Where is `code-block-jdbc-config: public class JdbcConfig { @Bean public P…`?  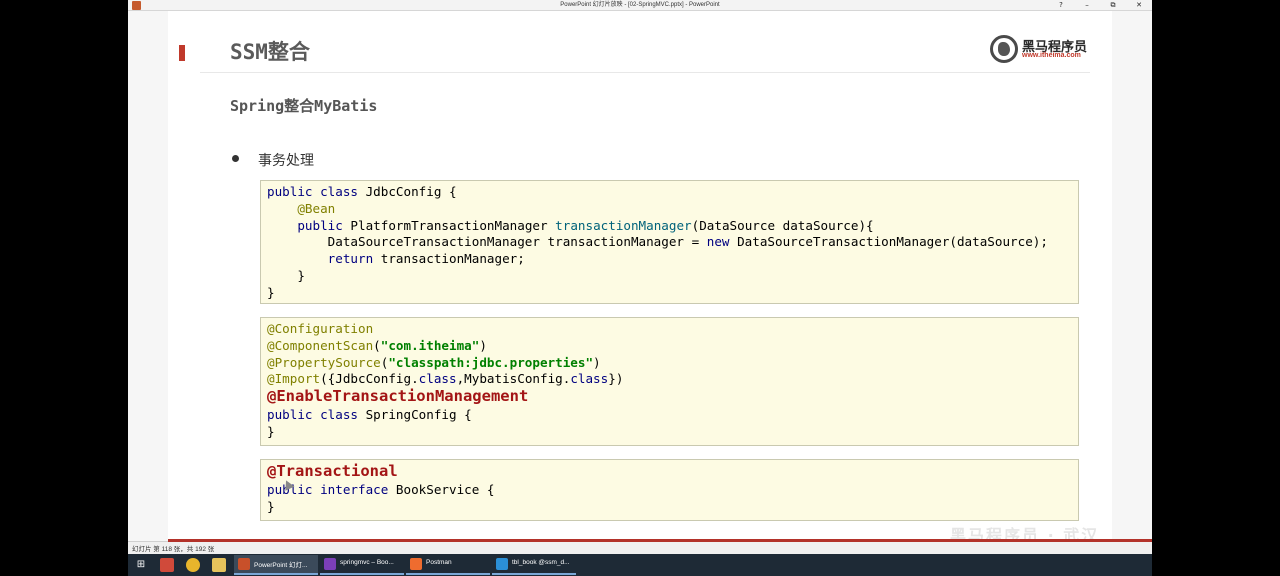
code-block-jdbc-config: public class JdbcConfig { @Bean public P… is located at coordinates (669, 242).